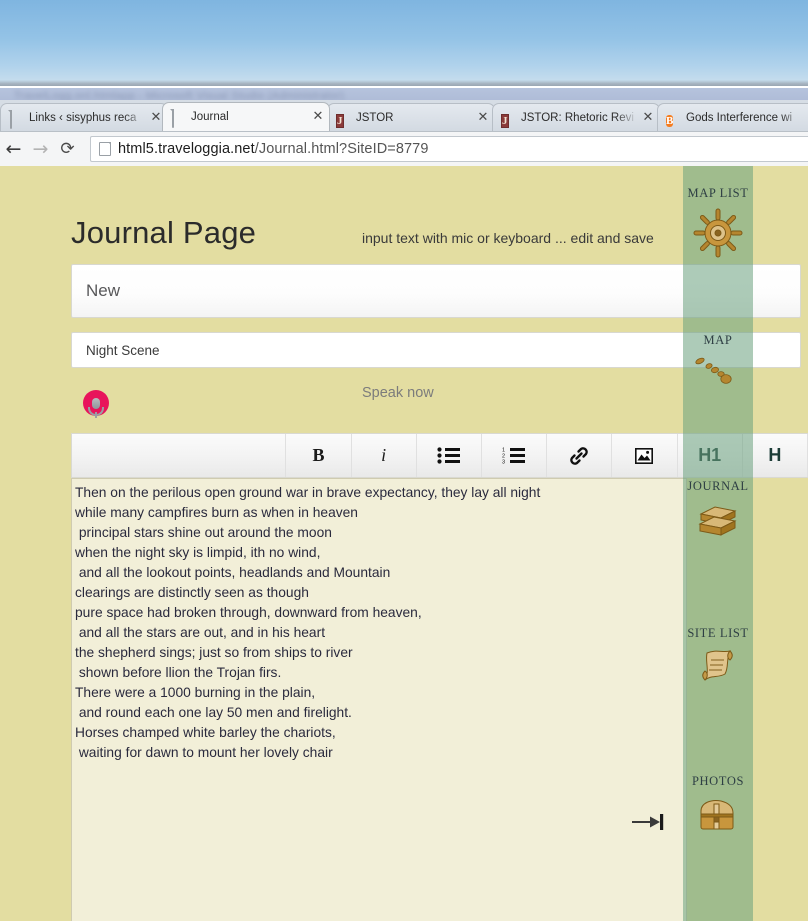 This screenshot has width=808, height=921. I want to click on tab-title: Links ‹ sisyphus reca, so click(83, 117).